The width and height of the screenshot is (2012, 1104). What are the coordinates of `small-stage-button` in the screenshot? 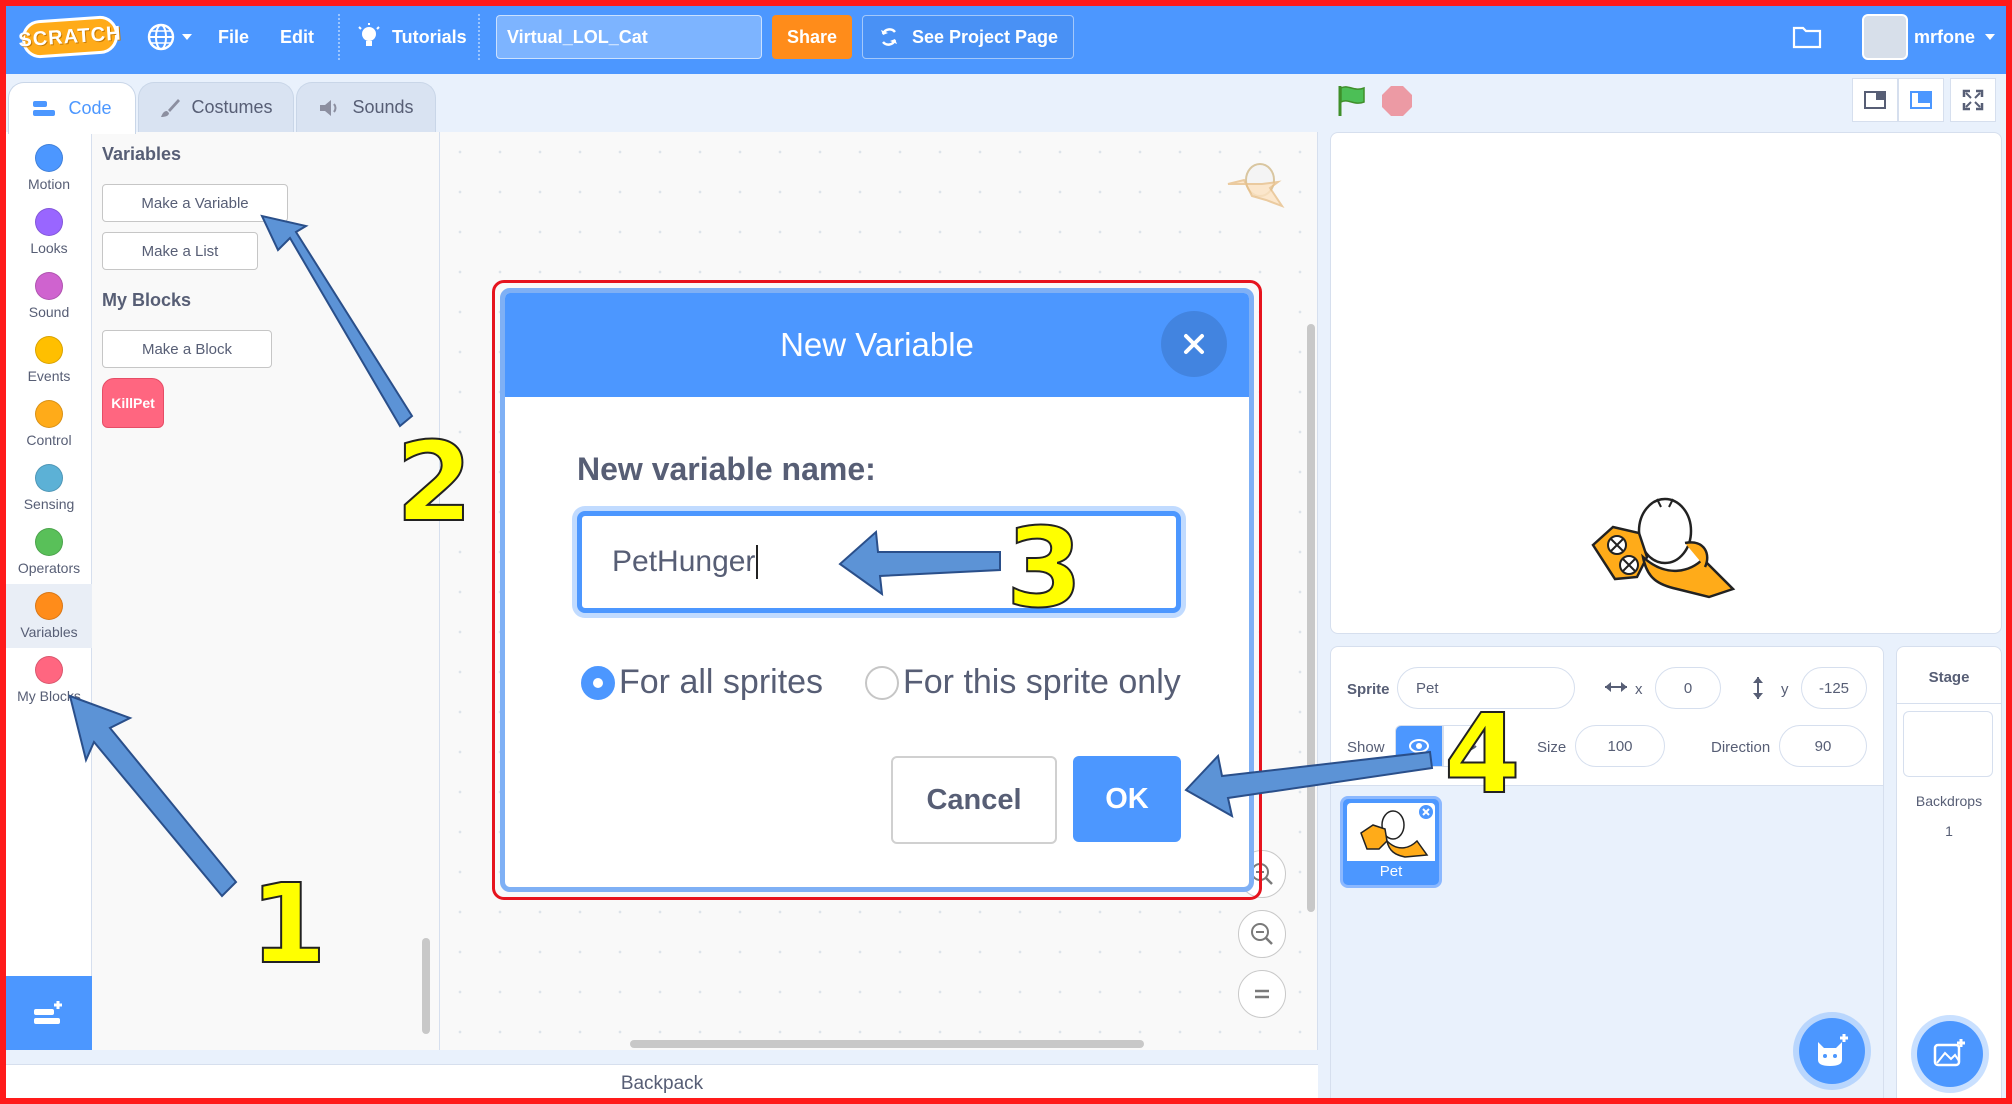 It's located at (1875, 100).